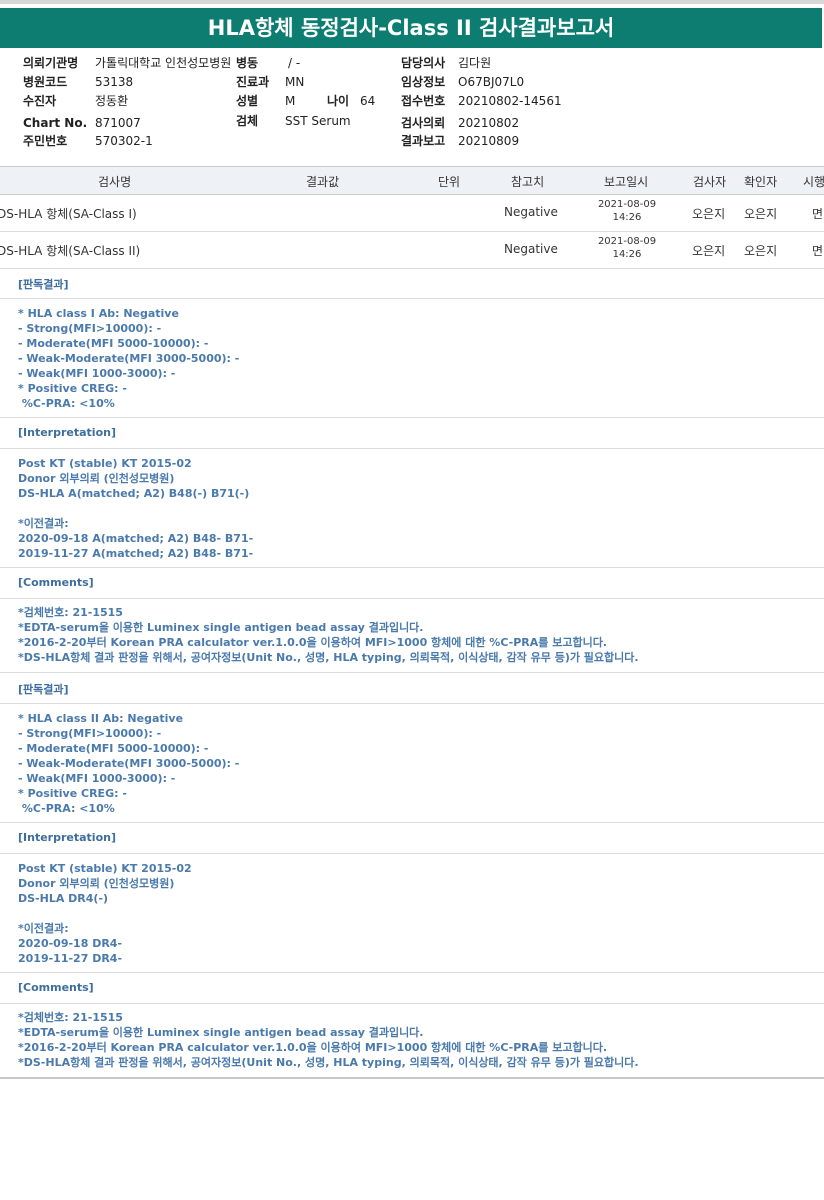  I want to click on section-line: 2019-11-27 A(matched; A2) B48- B71-, so click(136, 553).